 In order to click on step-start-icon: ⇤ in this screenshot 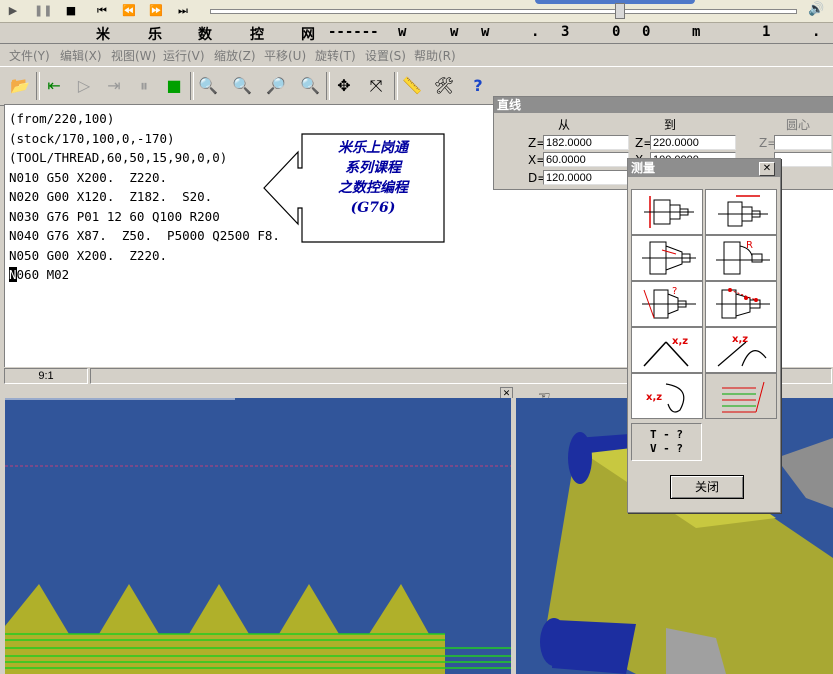, I will do `click(54, 86)`.